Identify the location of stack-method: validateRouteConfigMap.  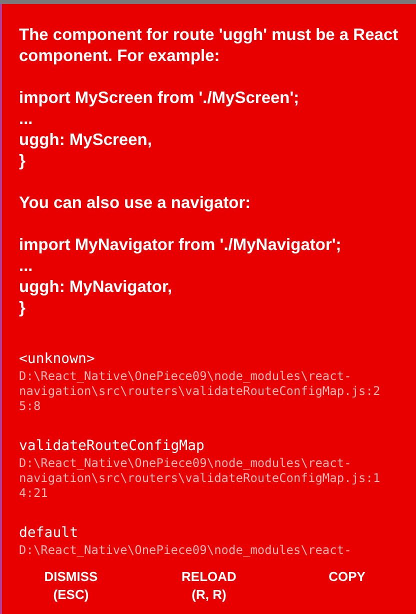
(112, 446).